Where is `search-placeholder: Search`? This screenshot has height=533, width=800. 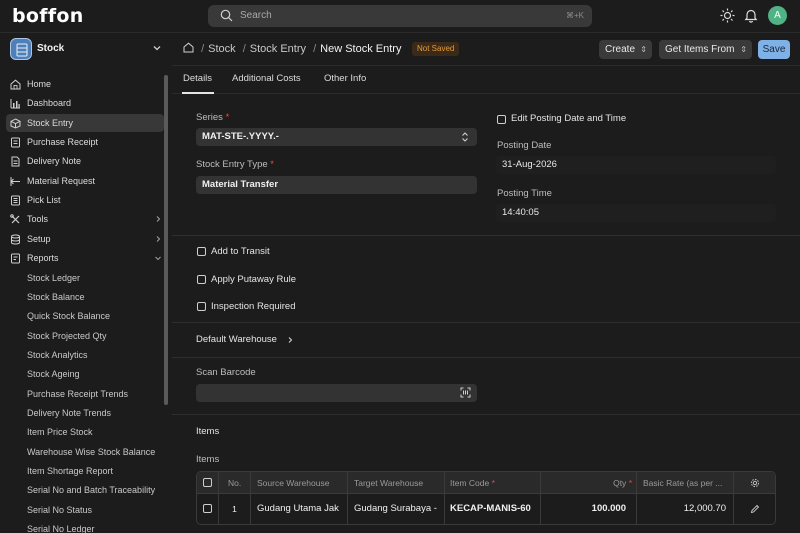
search-placeholder: Search is located at coordinates (256, 15).